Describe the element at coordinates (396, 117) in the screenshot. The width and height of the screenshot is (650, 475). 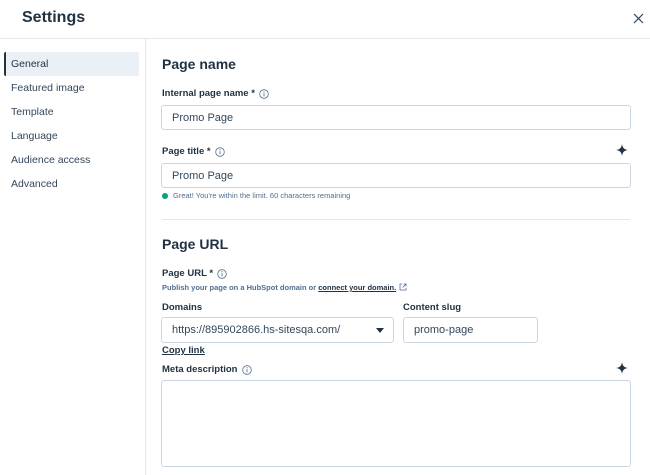
I see `internal-name-input: Promo Page` at that location.